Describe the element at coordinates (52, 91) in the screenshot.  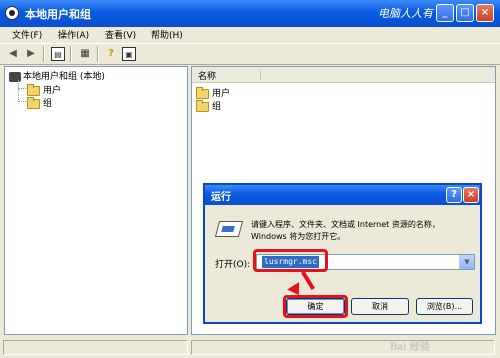
I see `tree-item-label: 用户` at that location.